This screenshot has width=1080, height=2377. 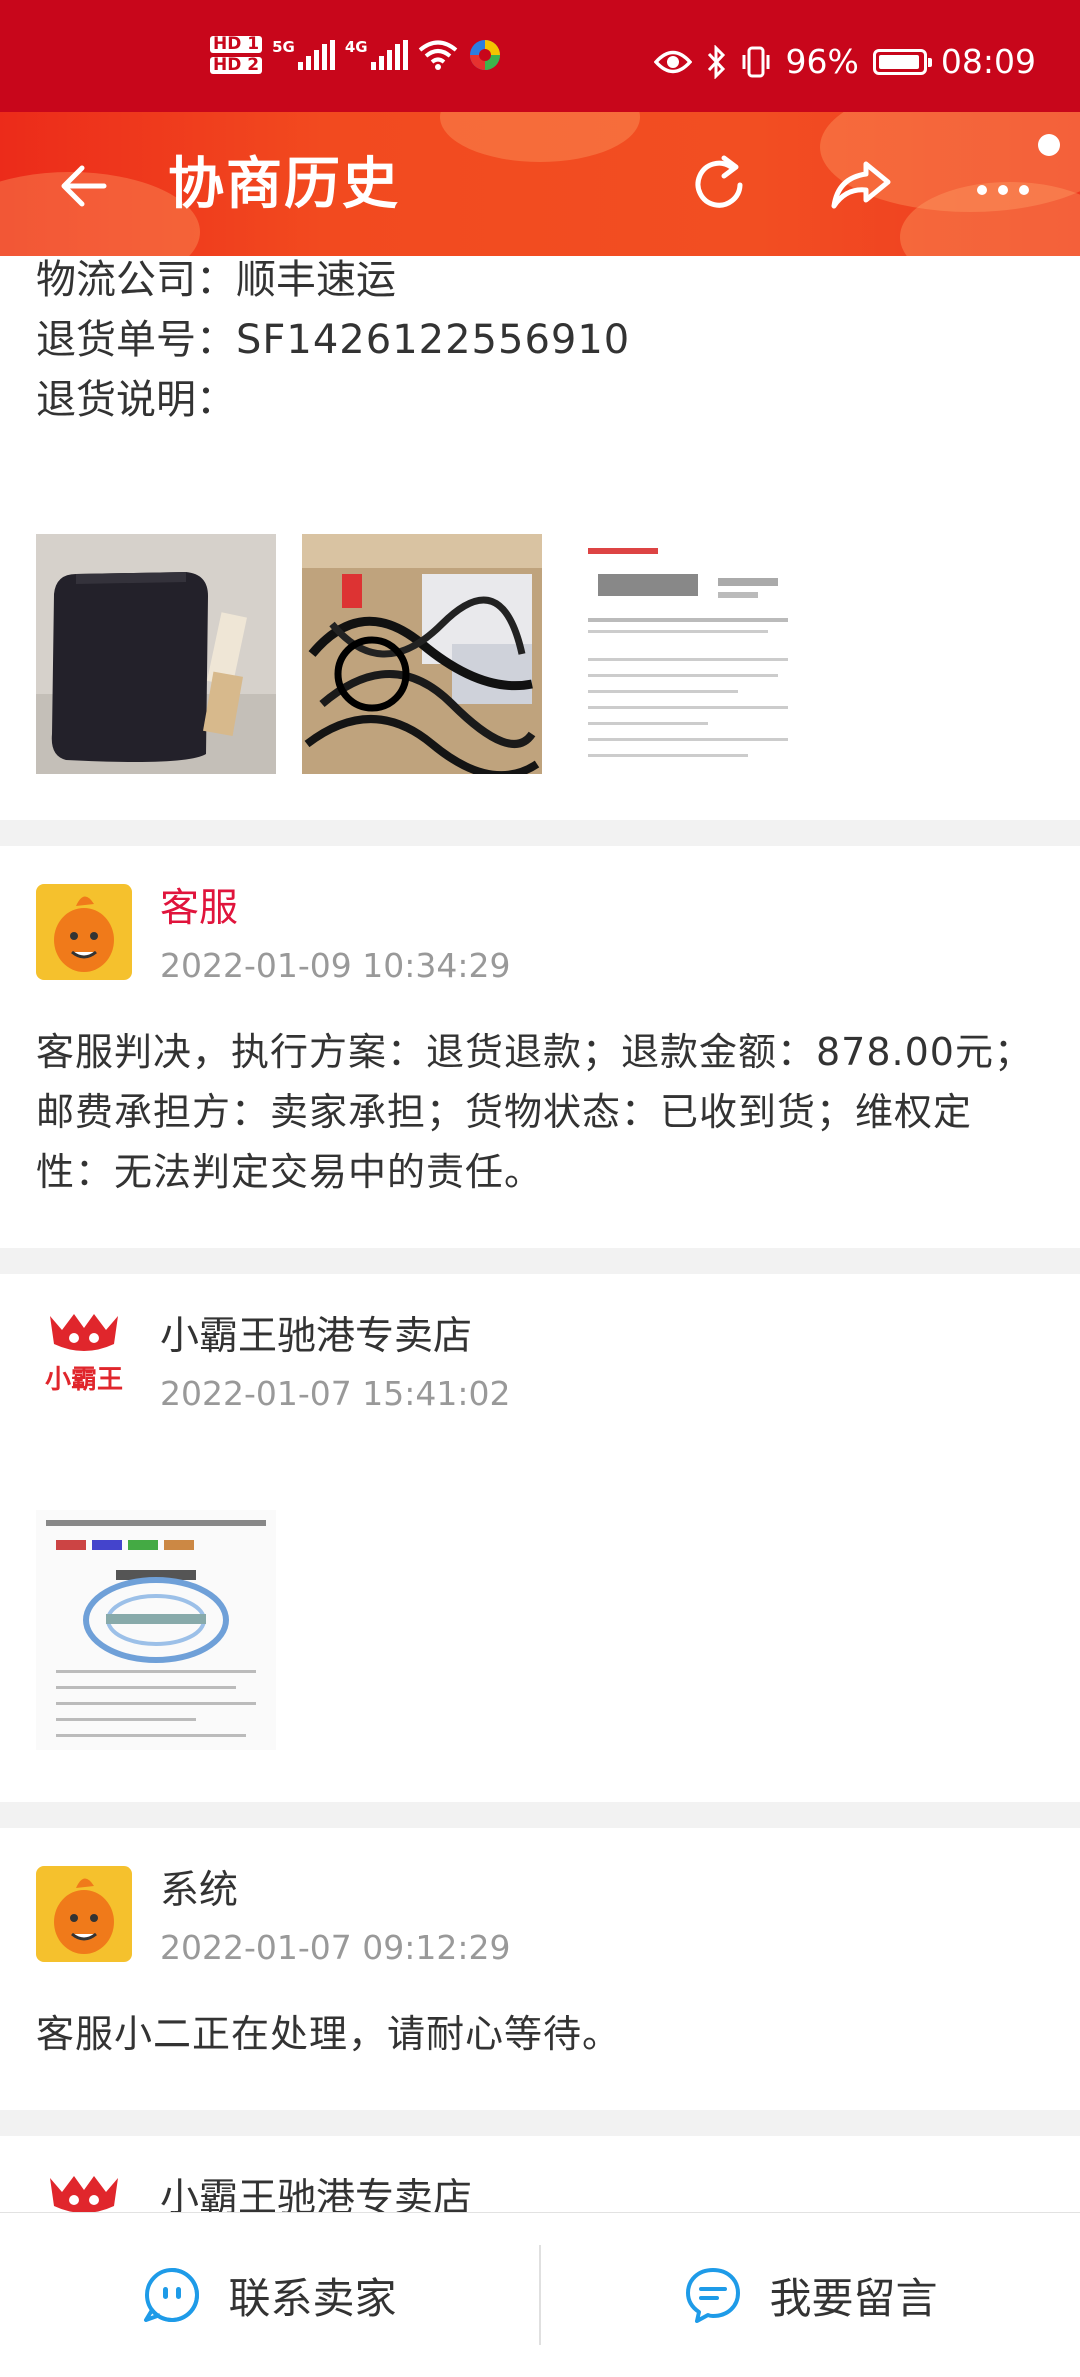 I want to click on signal-4g: 4G, so click(x=376, y=55).